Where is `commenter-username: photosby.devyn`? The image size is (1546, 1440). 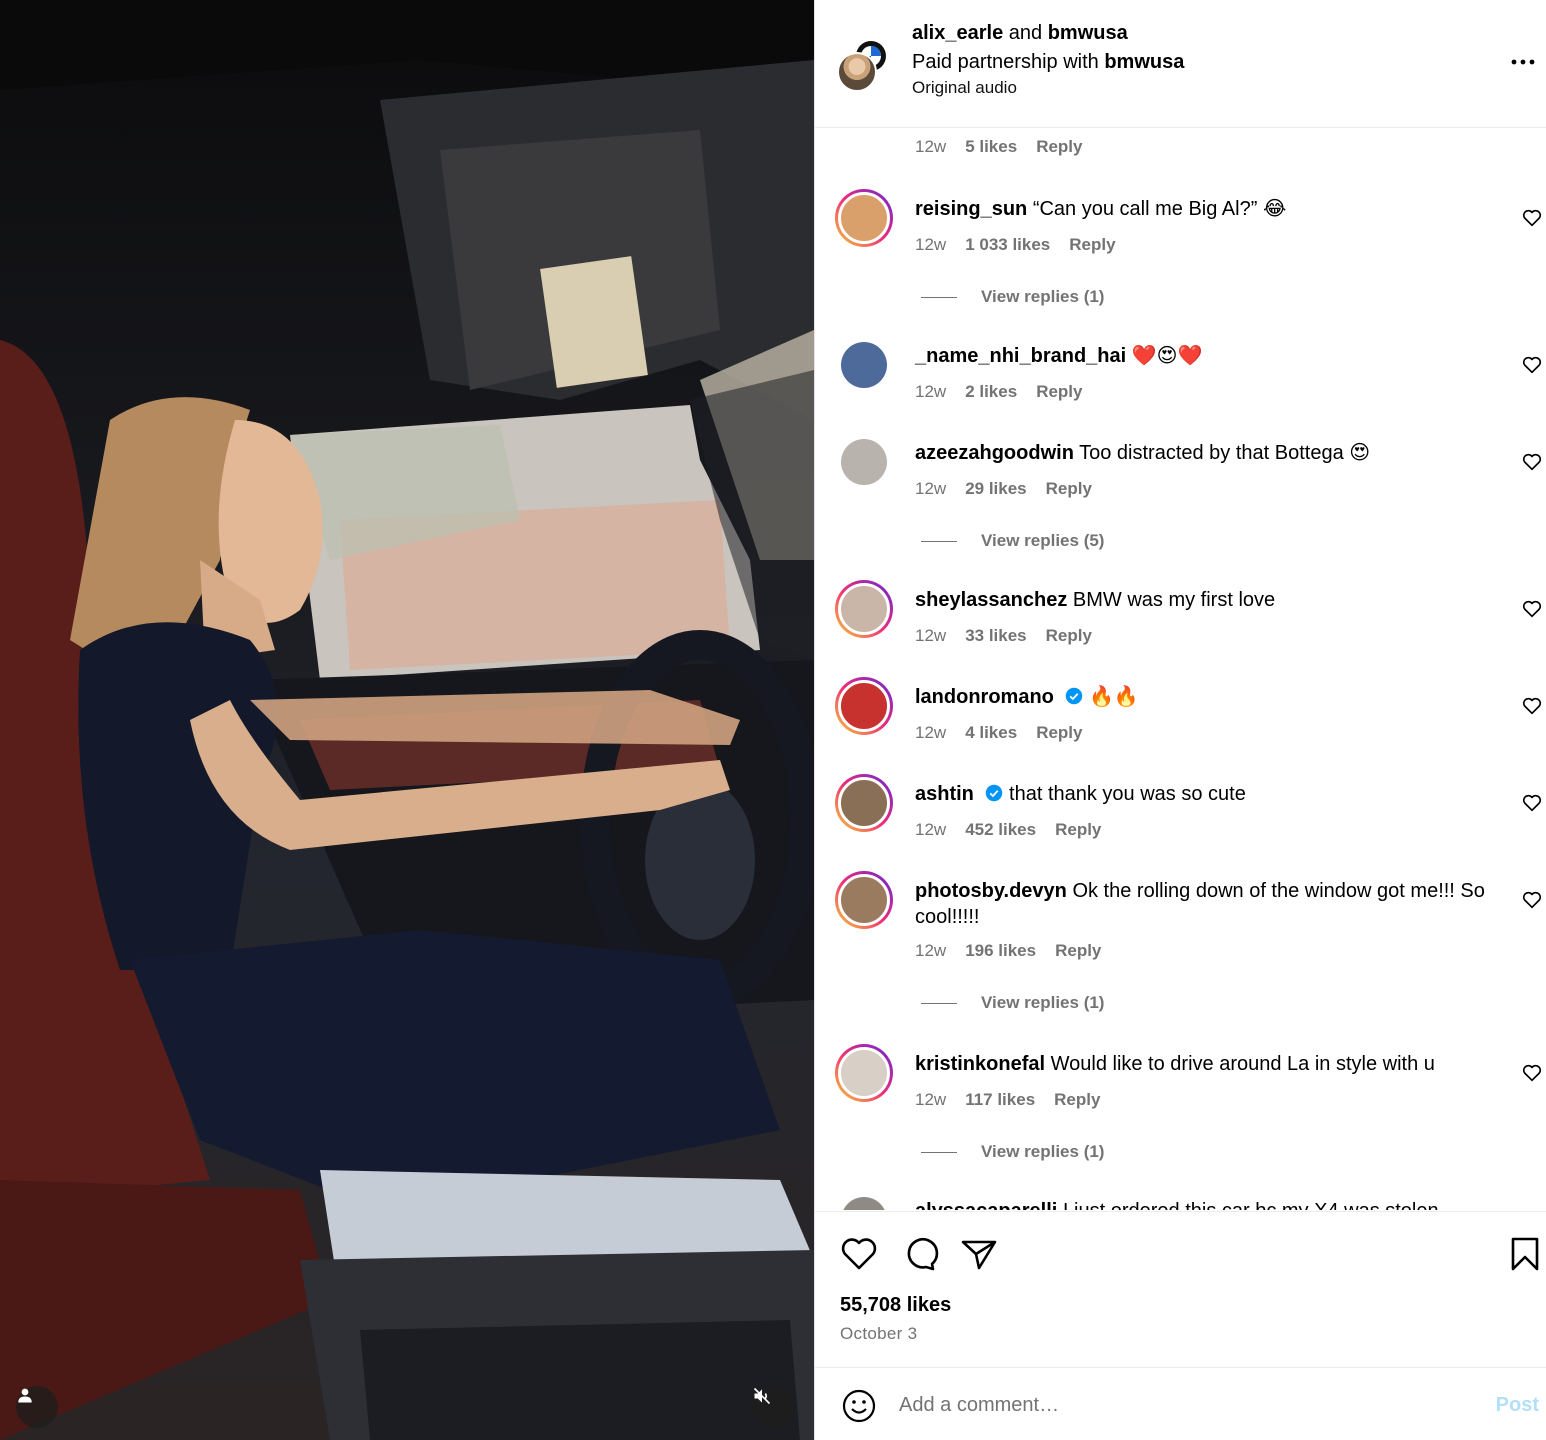 commenter-username: photosby.devyn is located at coordinates (991, 891).